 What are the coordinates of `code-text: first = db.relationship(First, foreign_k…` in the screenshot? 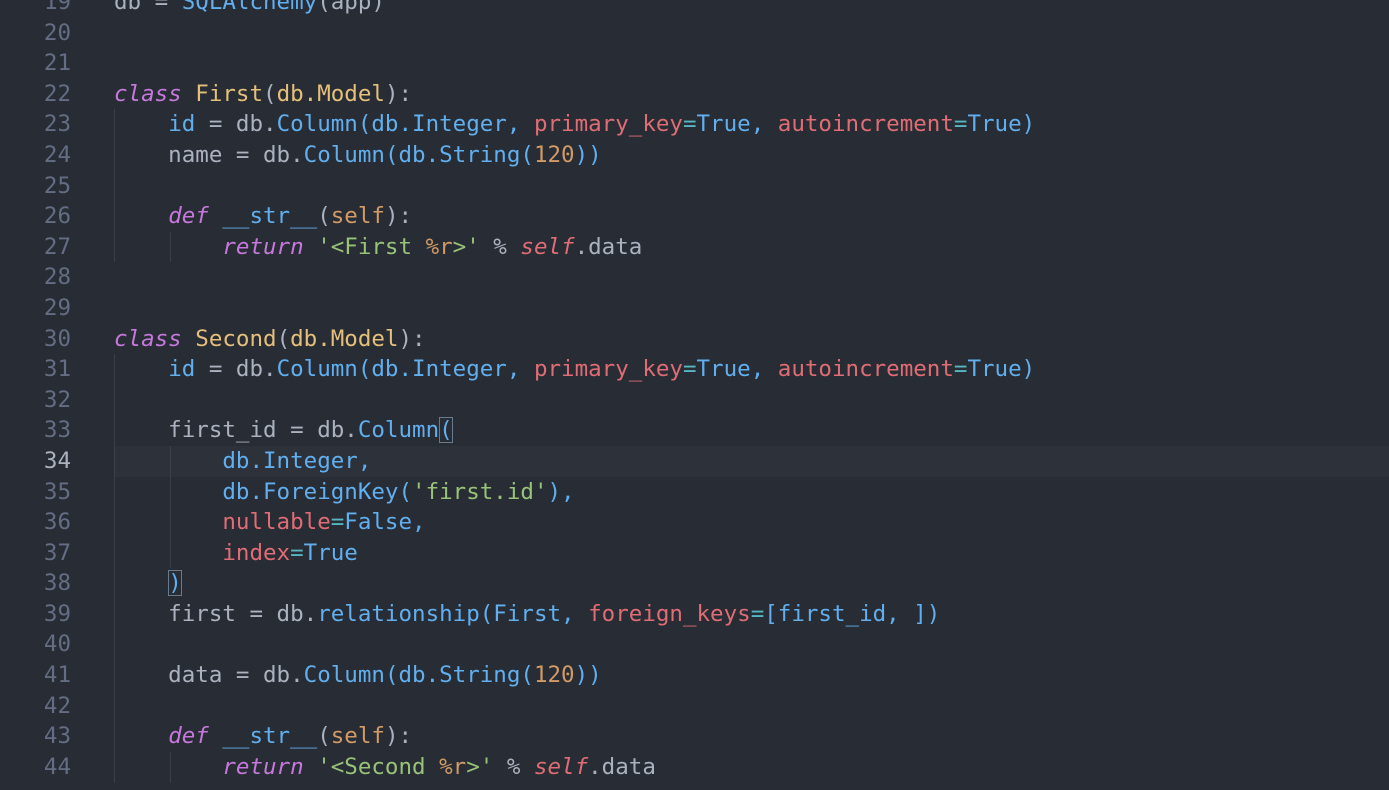 It's located at (527, 614).